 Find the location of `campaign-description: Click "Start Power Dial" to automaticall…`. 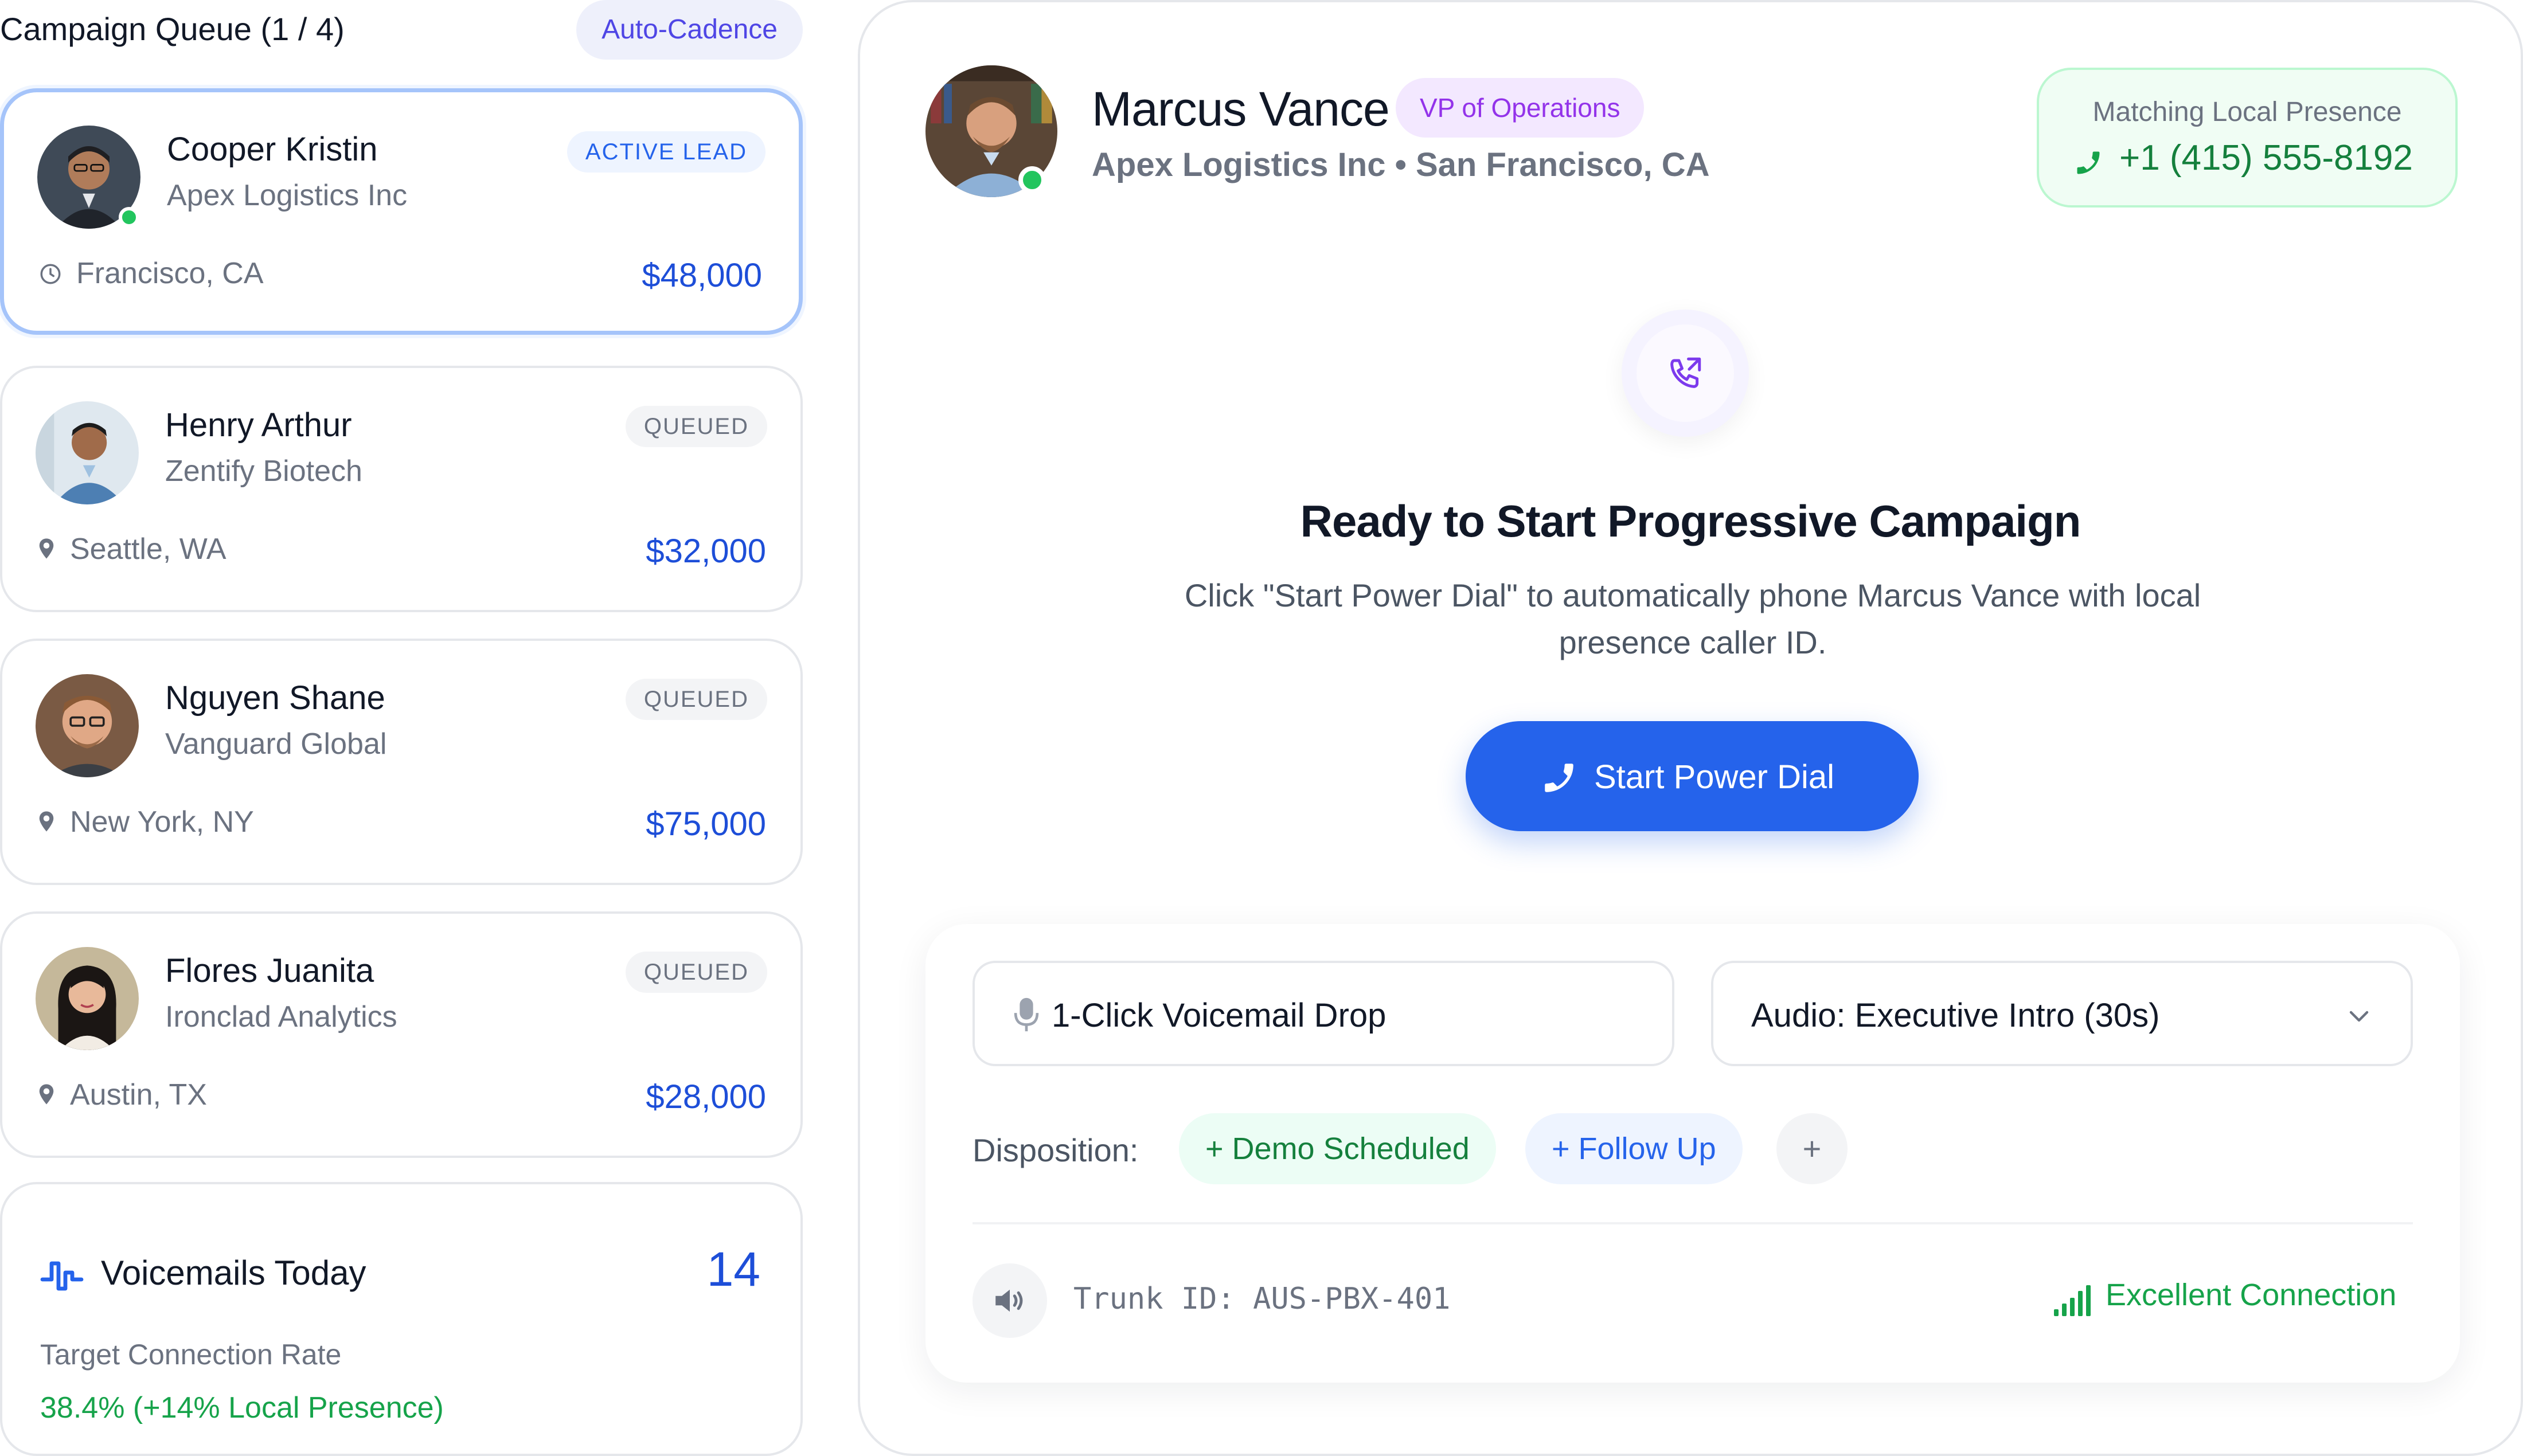

campaign-description: Click "Start Power Dial" to automaticall… is located at coordinates (1692, 619).